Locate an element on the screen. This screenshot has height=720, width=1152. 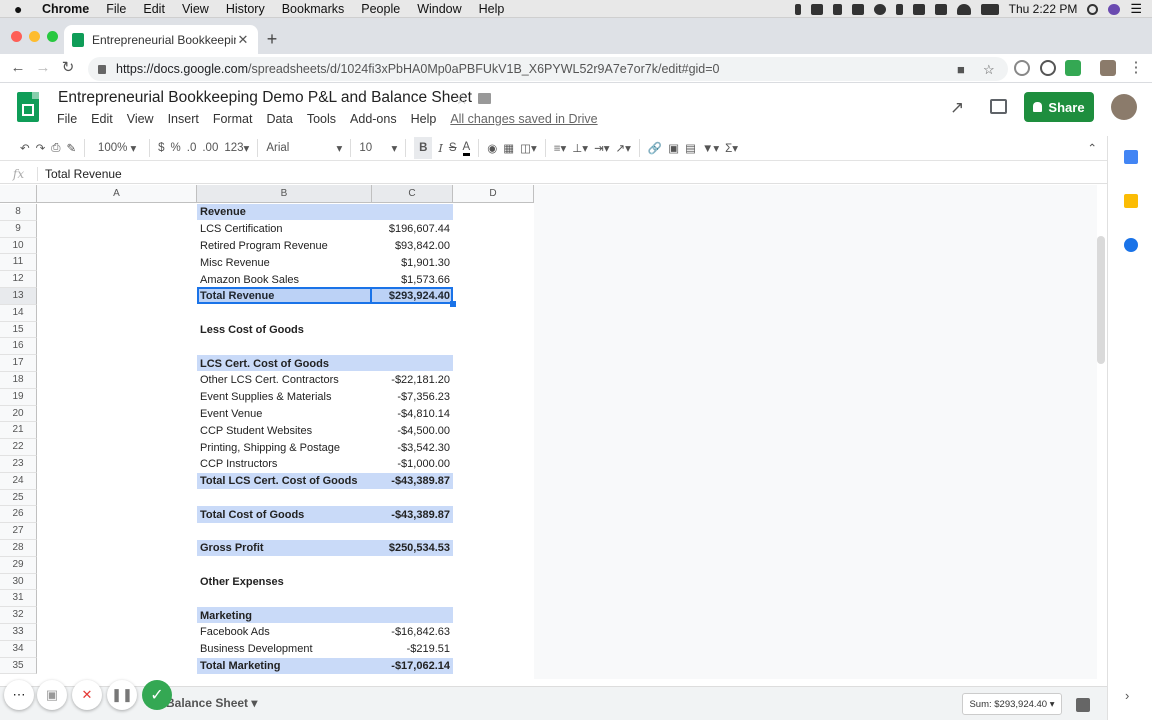
mac-menu-people: People is located at coordinates (380, 9).